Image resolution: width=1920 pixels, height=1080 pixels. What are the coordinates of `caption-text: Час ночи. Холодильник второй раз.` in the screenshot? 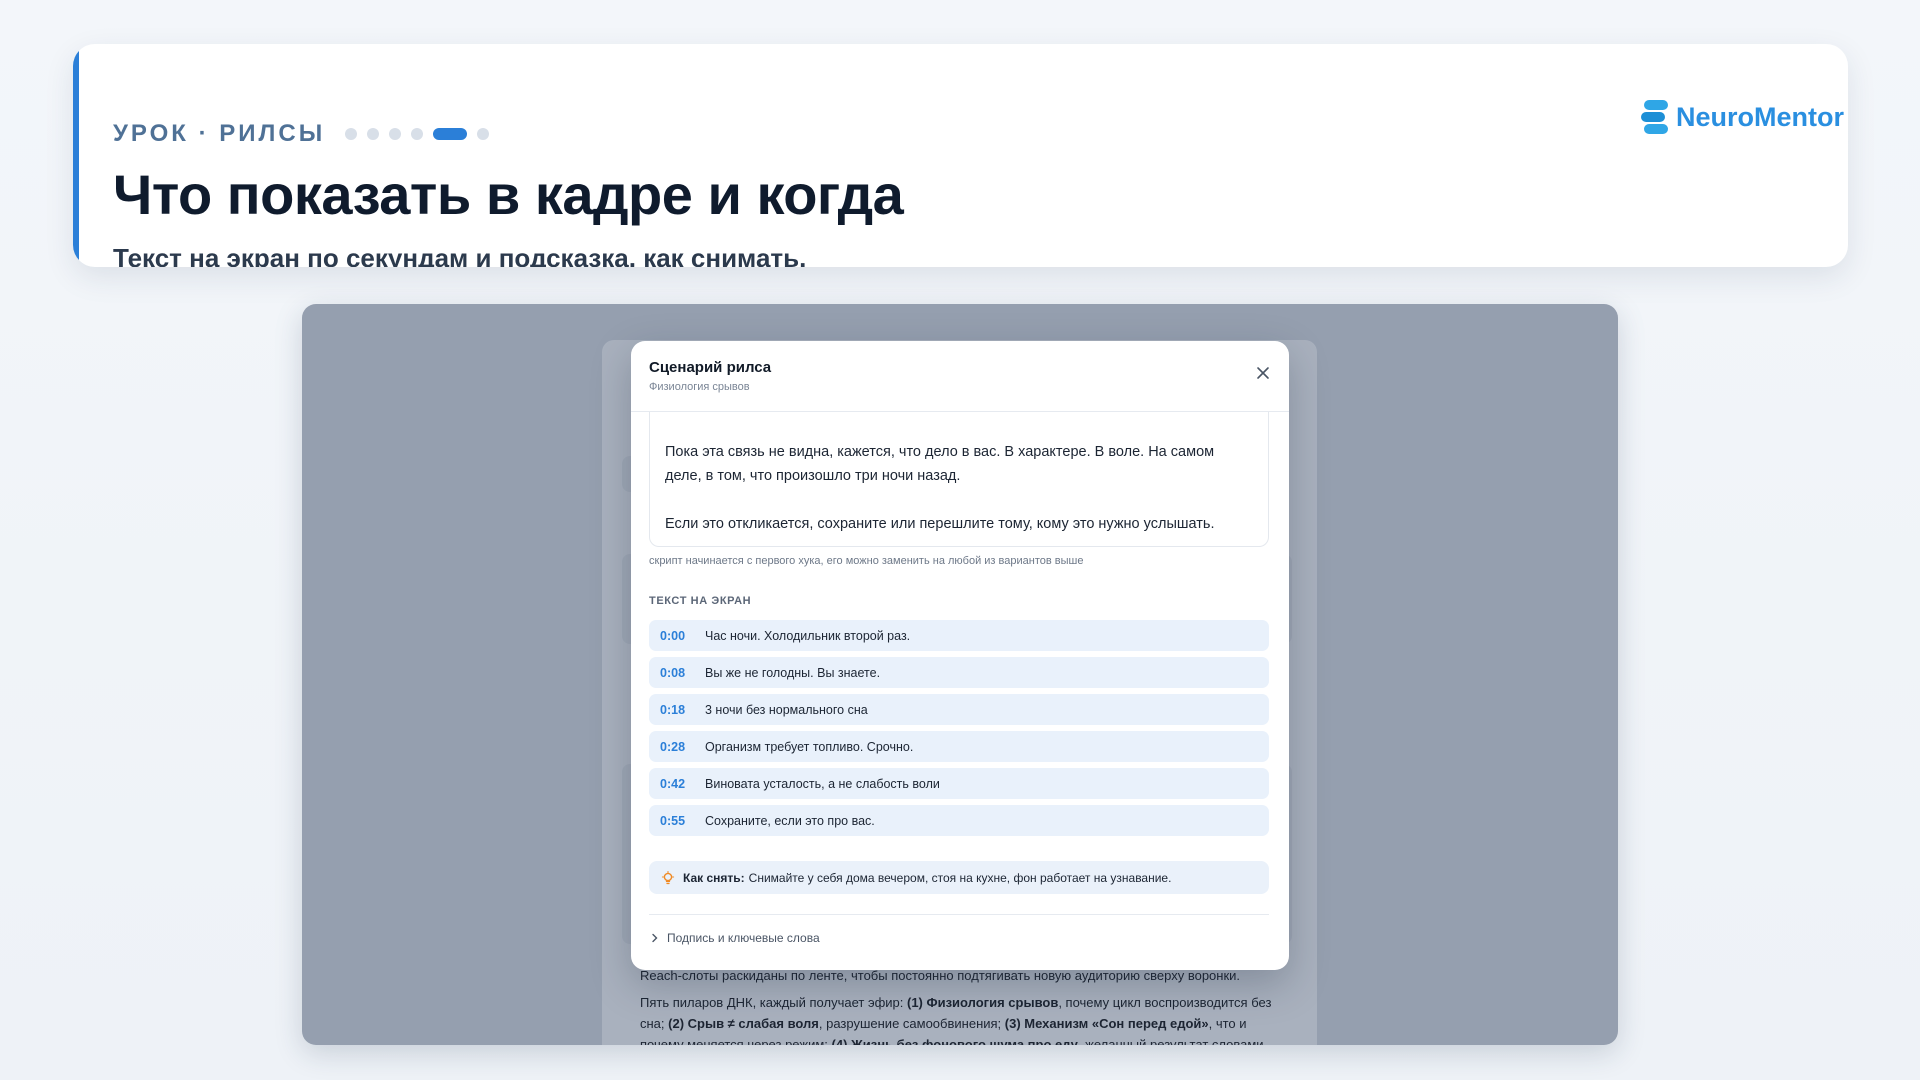 It's located at (808, 635).